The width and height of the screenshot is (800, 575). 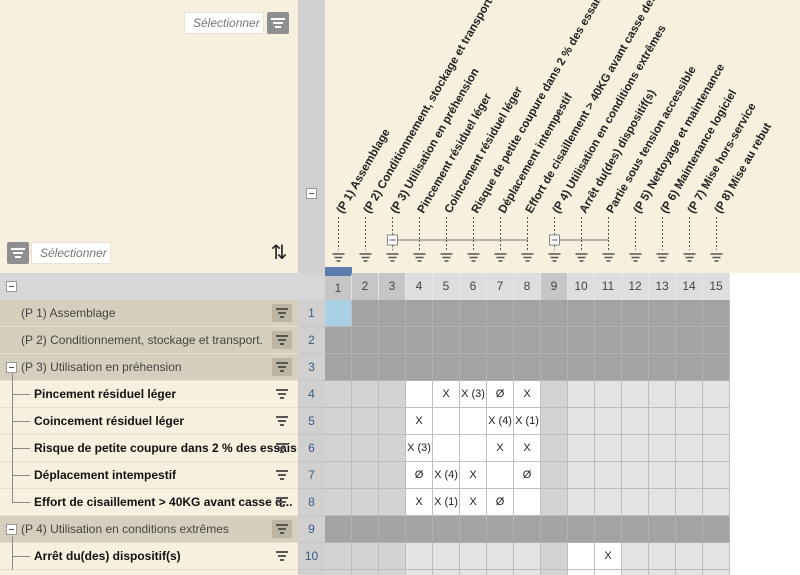 I want to click on column-number-8: 8, so click(x=527, y=286).